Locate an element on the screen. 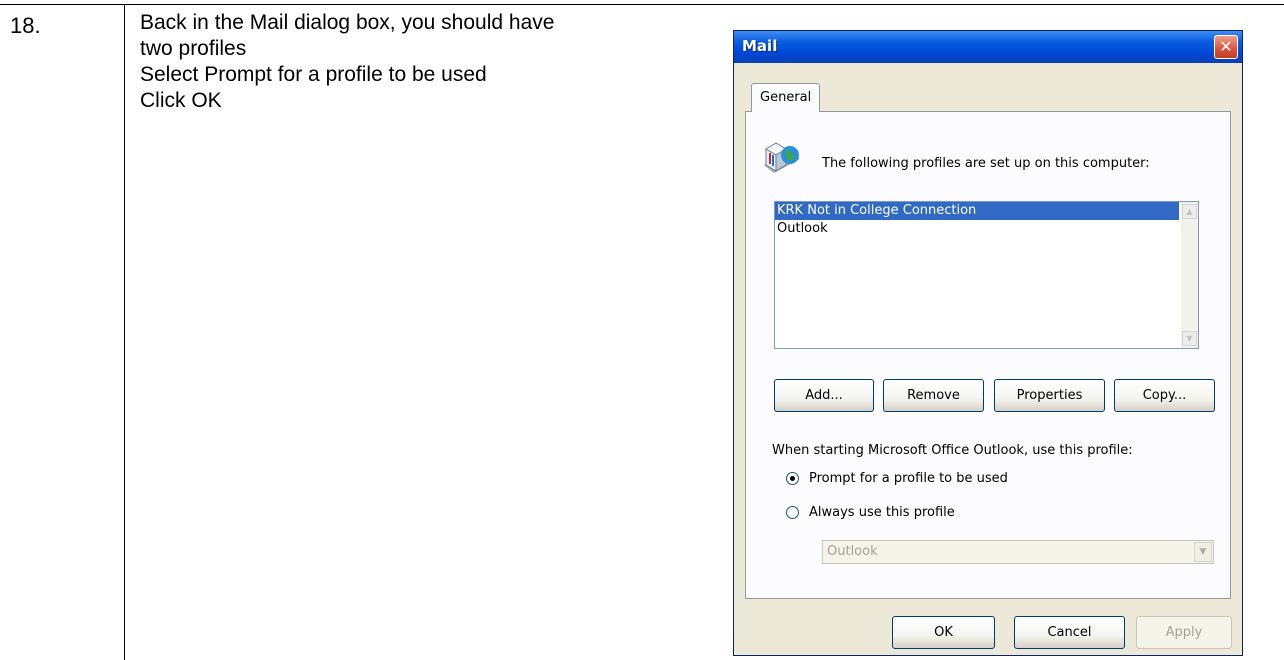 The height and width of the screenshot is (660, 1284). properties-button: Properties is located at coordinates (1049, 395).